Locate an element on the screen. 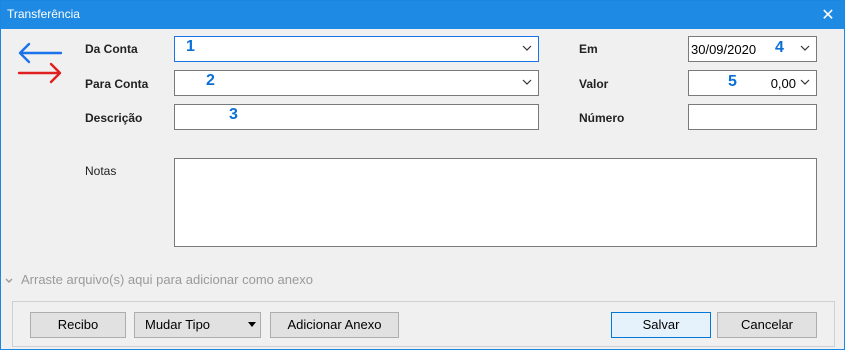 The image size is (845, 350). amount-label: Valor is located at coordinates (594, 84).